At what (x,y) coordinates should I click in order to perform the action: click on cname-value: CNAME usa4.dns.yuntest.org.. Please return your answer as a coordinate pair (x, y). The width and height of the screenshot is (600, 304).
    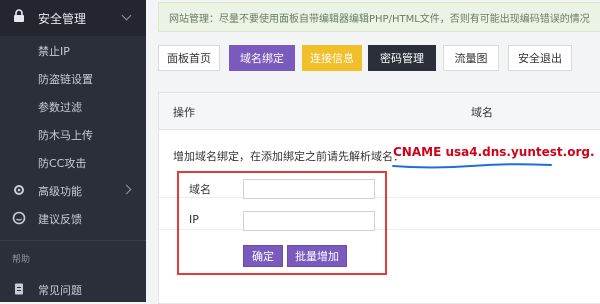
    Looking at the image, I should click on (494, 152).